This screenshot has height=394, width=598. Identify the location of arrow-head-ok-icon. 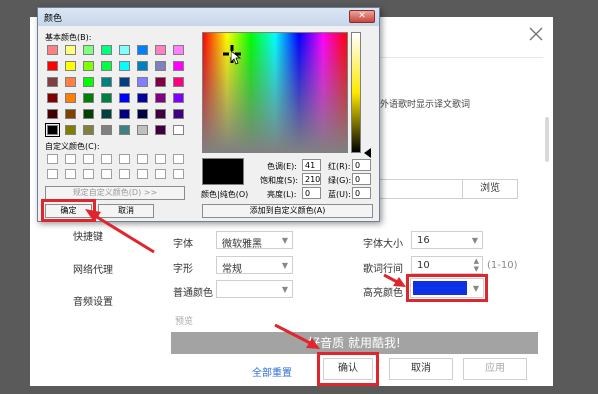
(93, 215).